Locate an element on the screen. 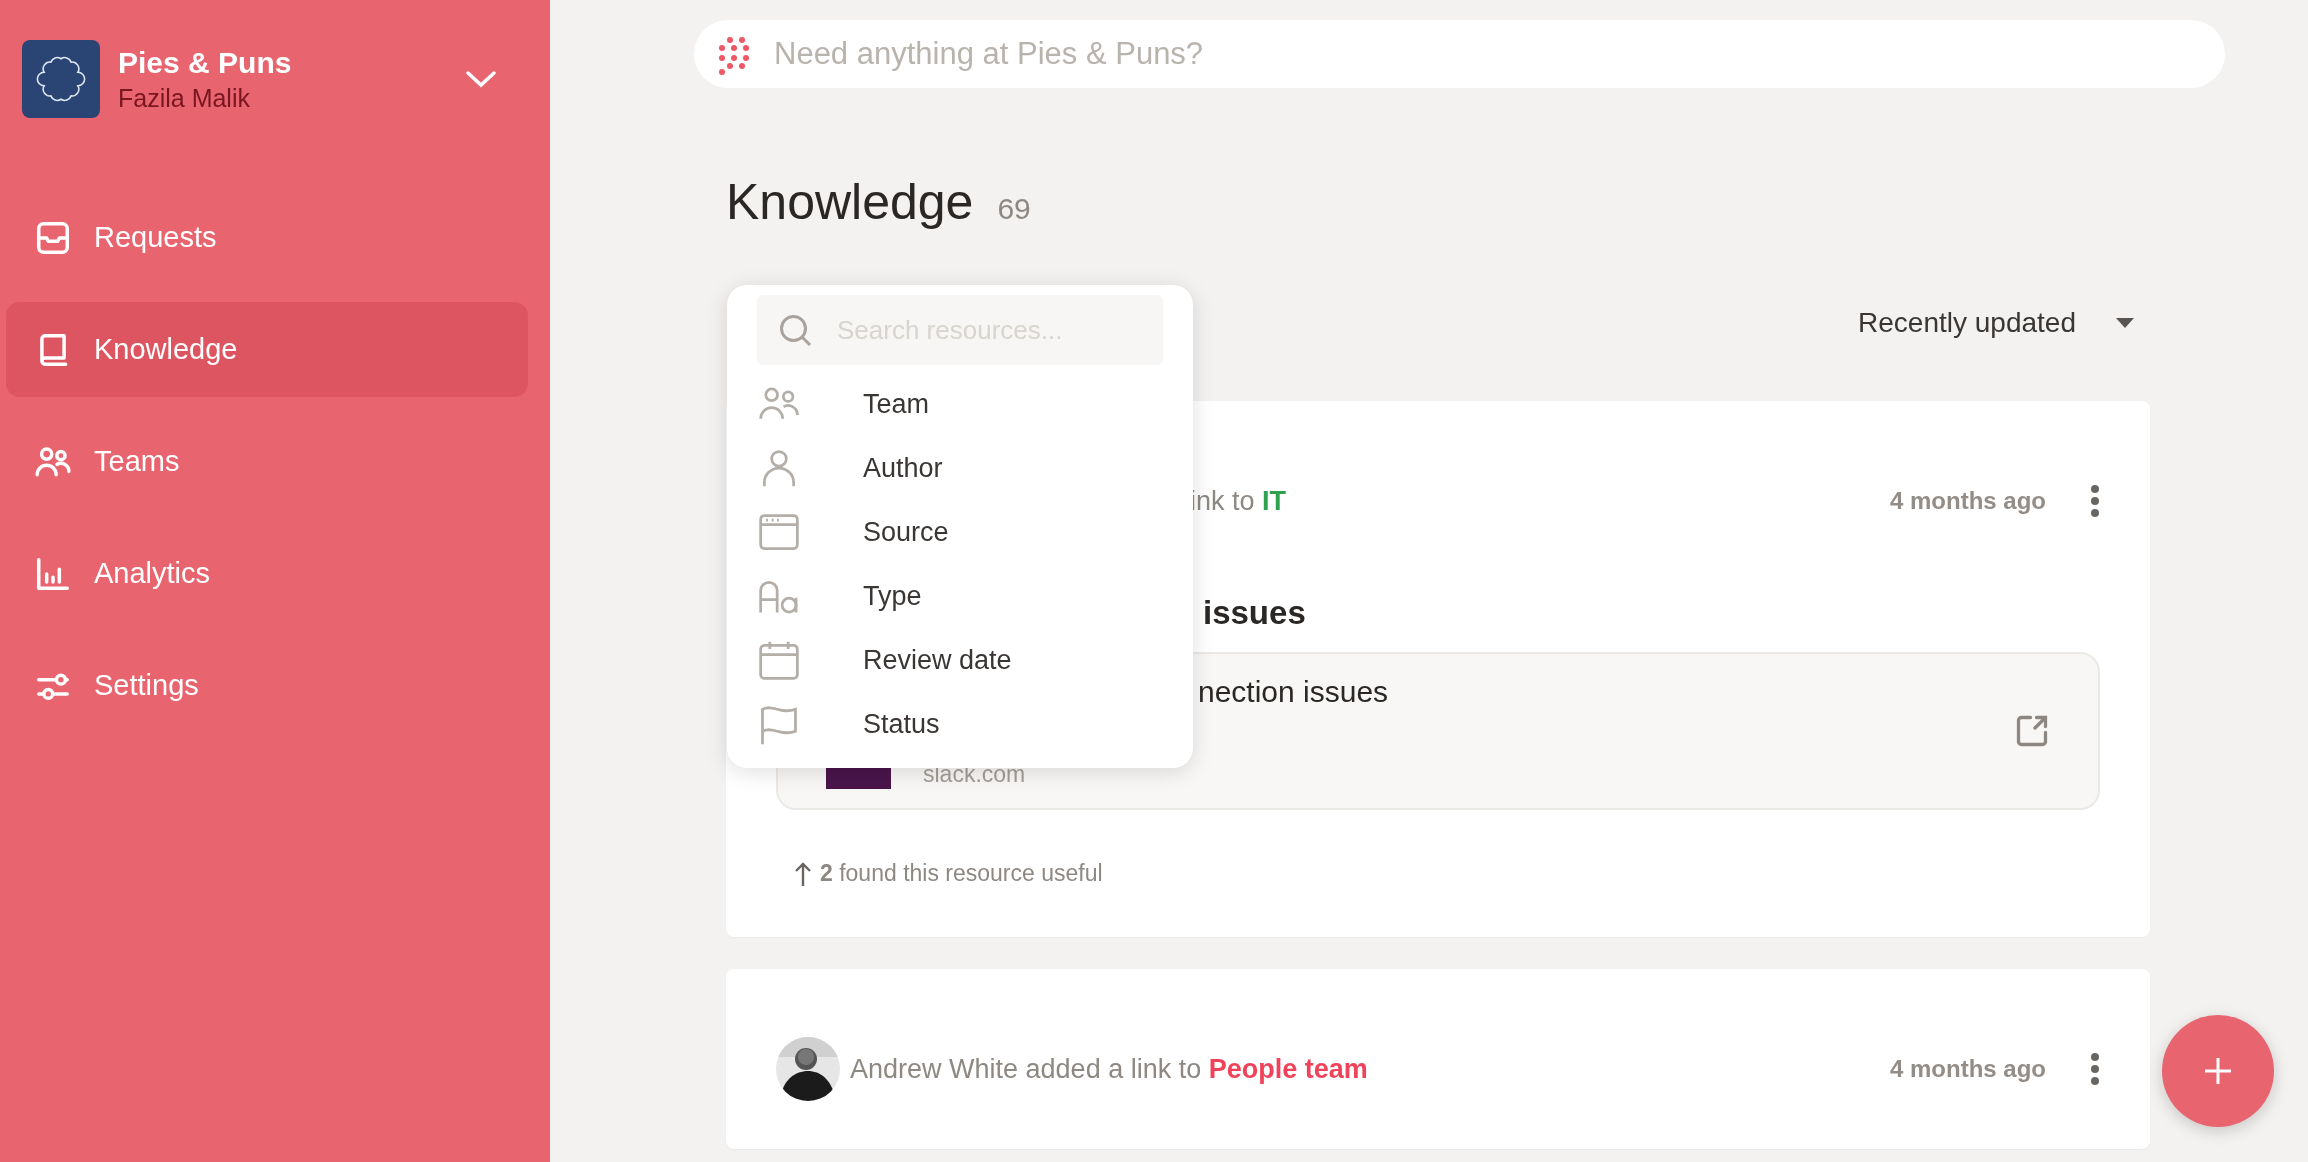 The height and width of the screenshot is (1162, 2308). link-title: nection issues is located at coordinates (1294, 691).